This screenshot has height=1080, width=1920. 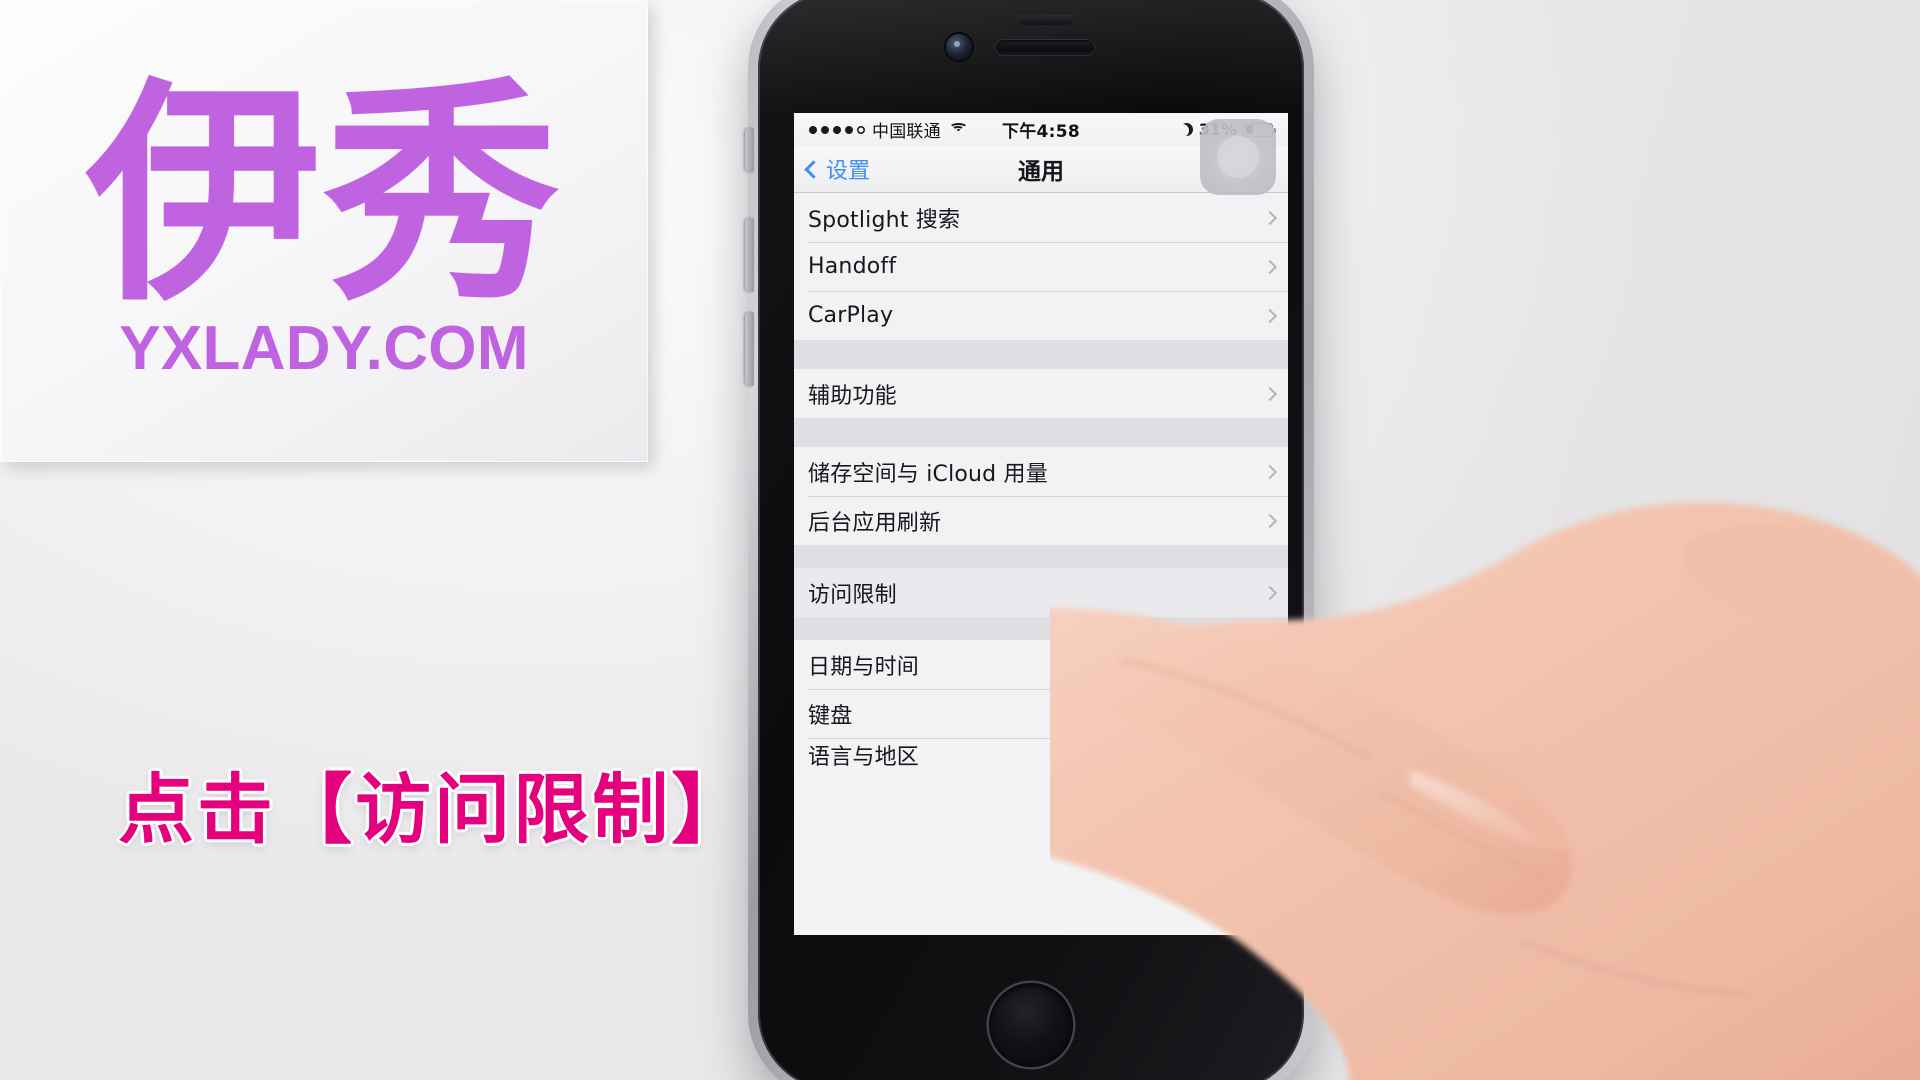 I want to click on yxlady-logo-plate: 伊秀 YXLADY.COM, so click(x=324, y=231).